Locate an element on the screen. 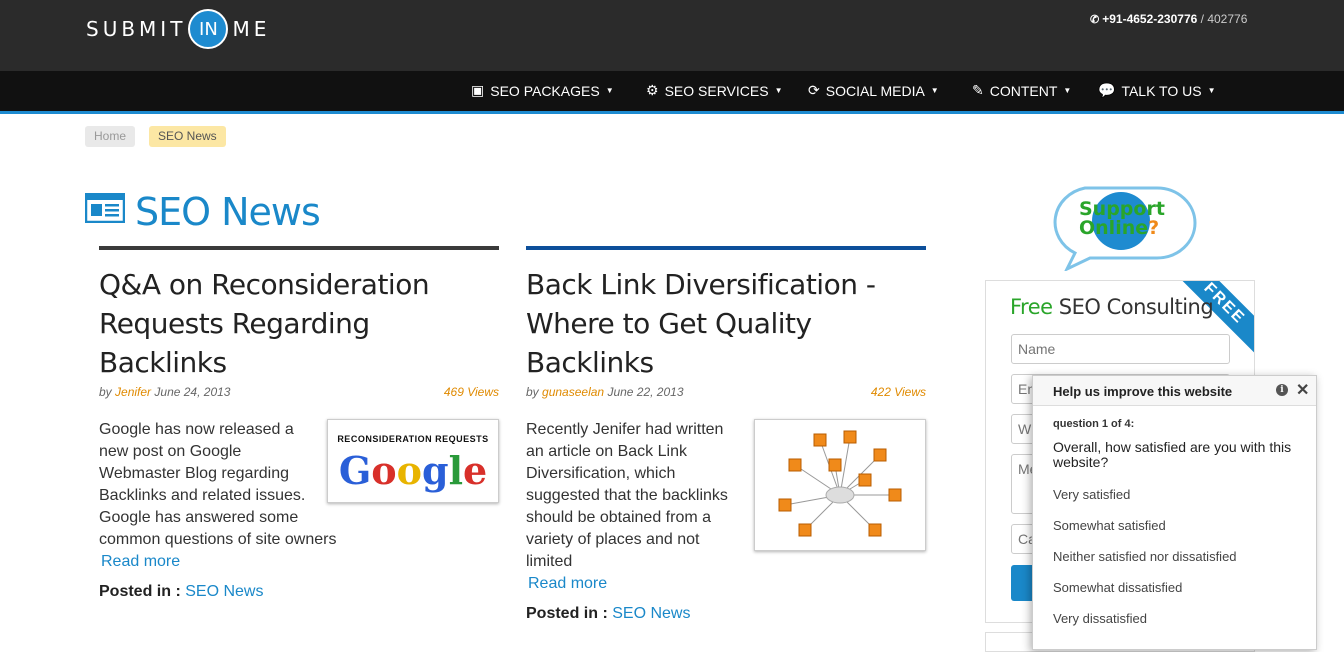  nav-social-media: ⟳ SOCIAL MEDIA ▼ is located at coordinates (873, 90).